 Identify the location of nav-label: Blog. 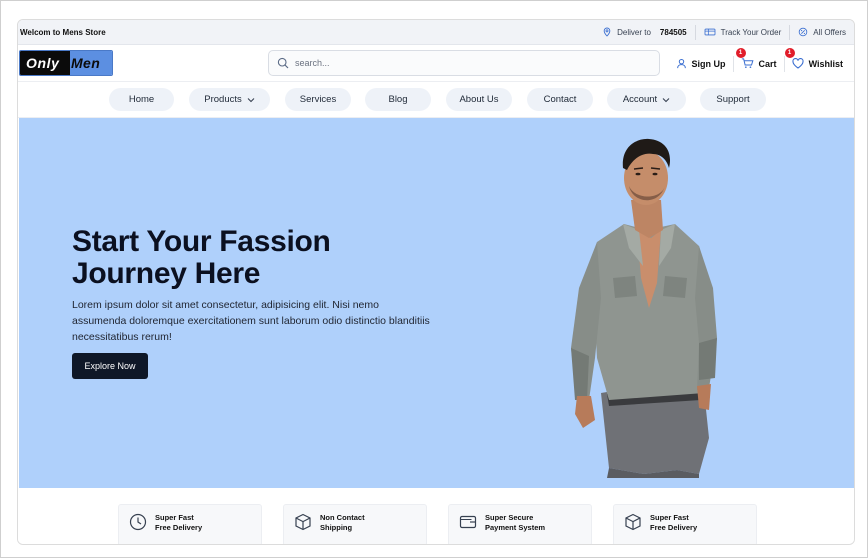
(398, 99).